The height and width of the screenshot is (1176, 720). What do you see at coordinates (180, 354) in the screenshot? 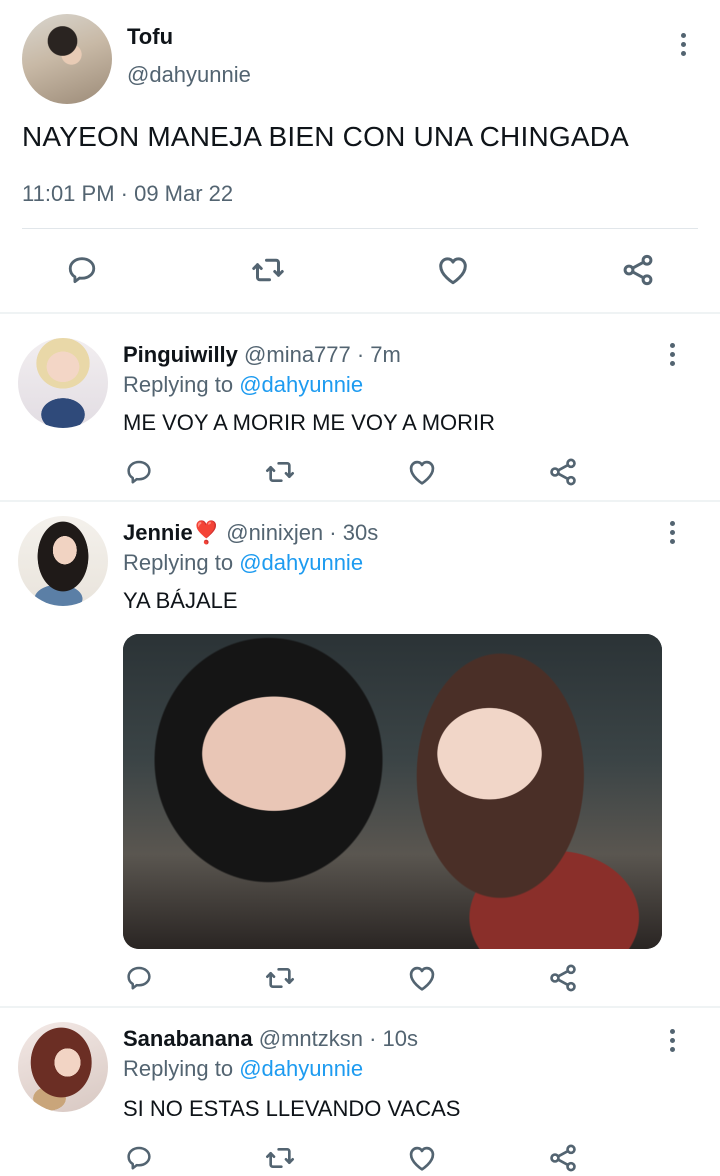
I see `author-name: Pinguiwilly` at bounding box center [180, 354].